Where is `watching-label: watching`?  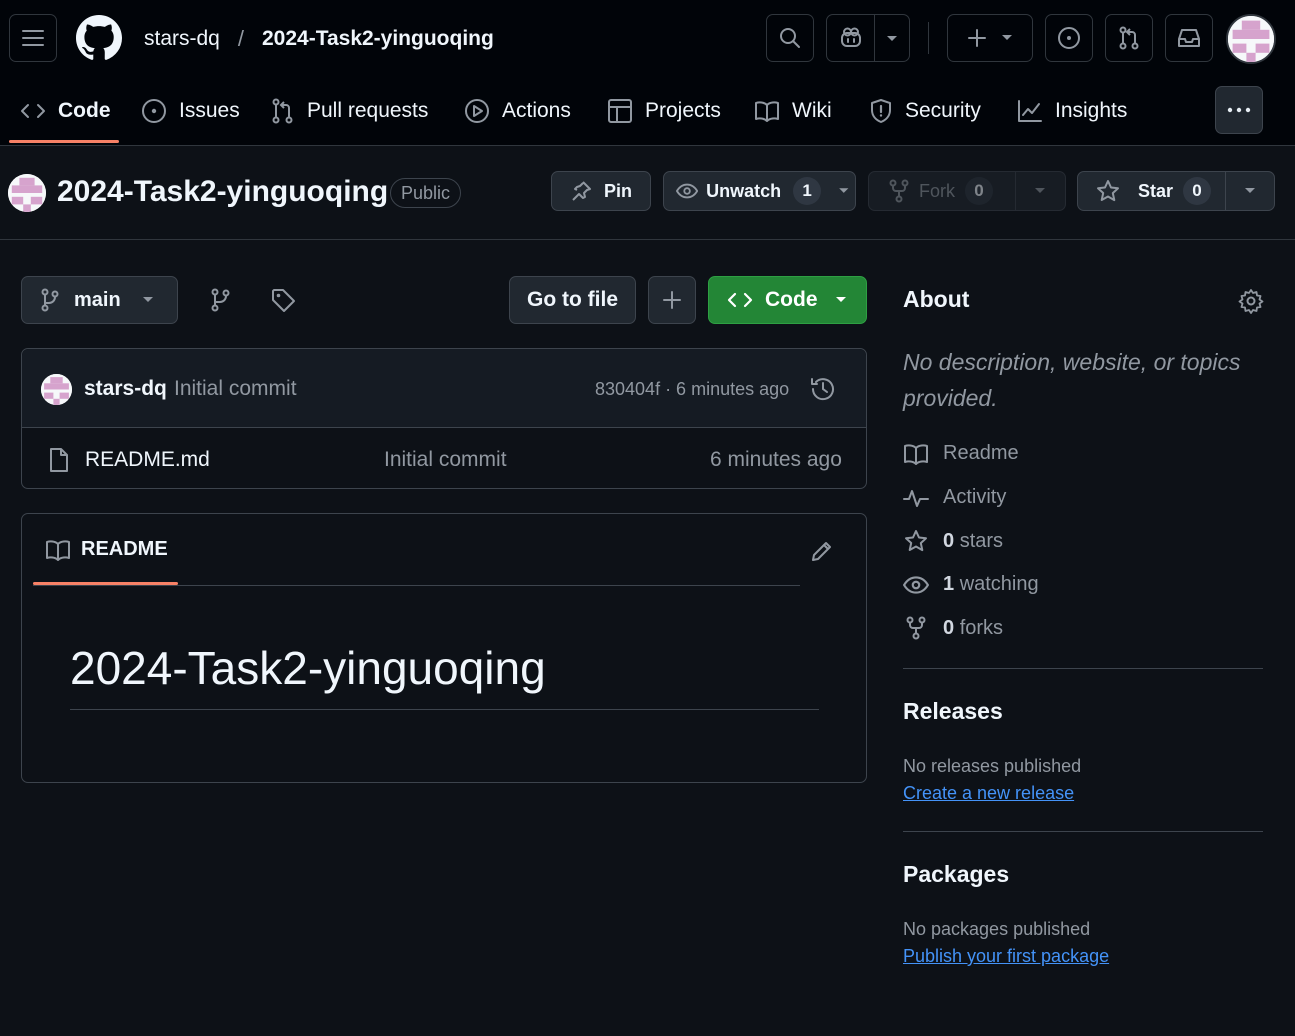 watching-label: watching is located at coordinates (999, 584).